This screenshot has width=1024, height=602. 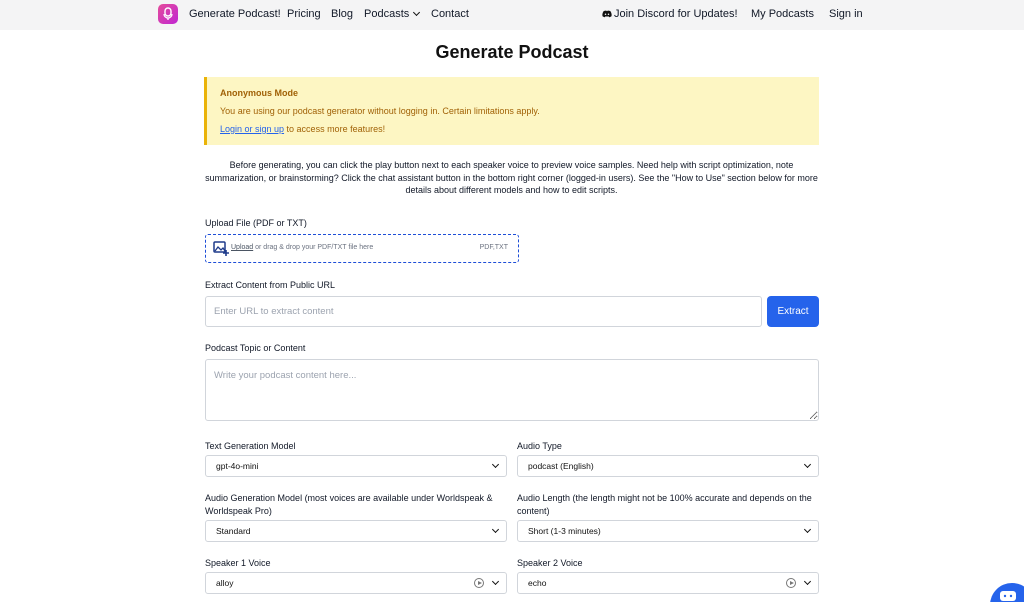 I want to click on nav-discord-link: Join Discord for Updates!, so click(x=670, y=14).